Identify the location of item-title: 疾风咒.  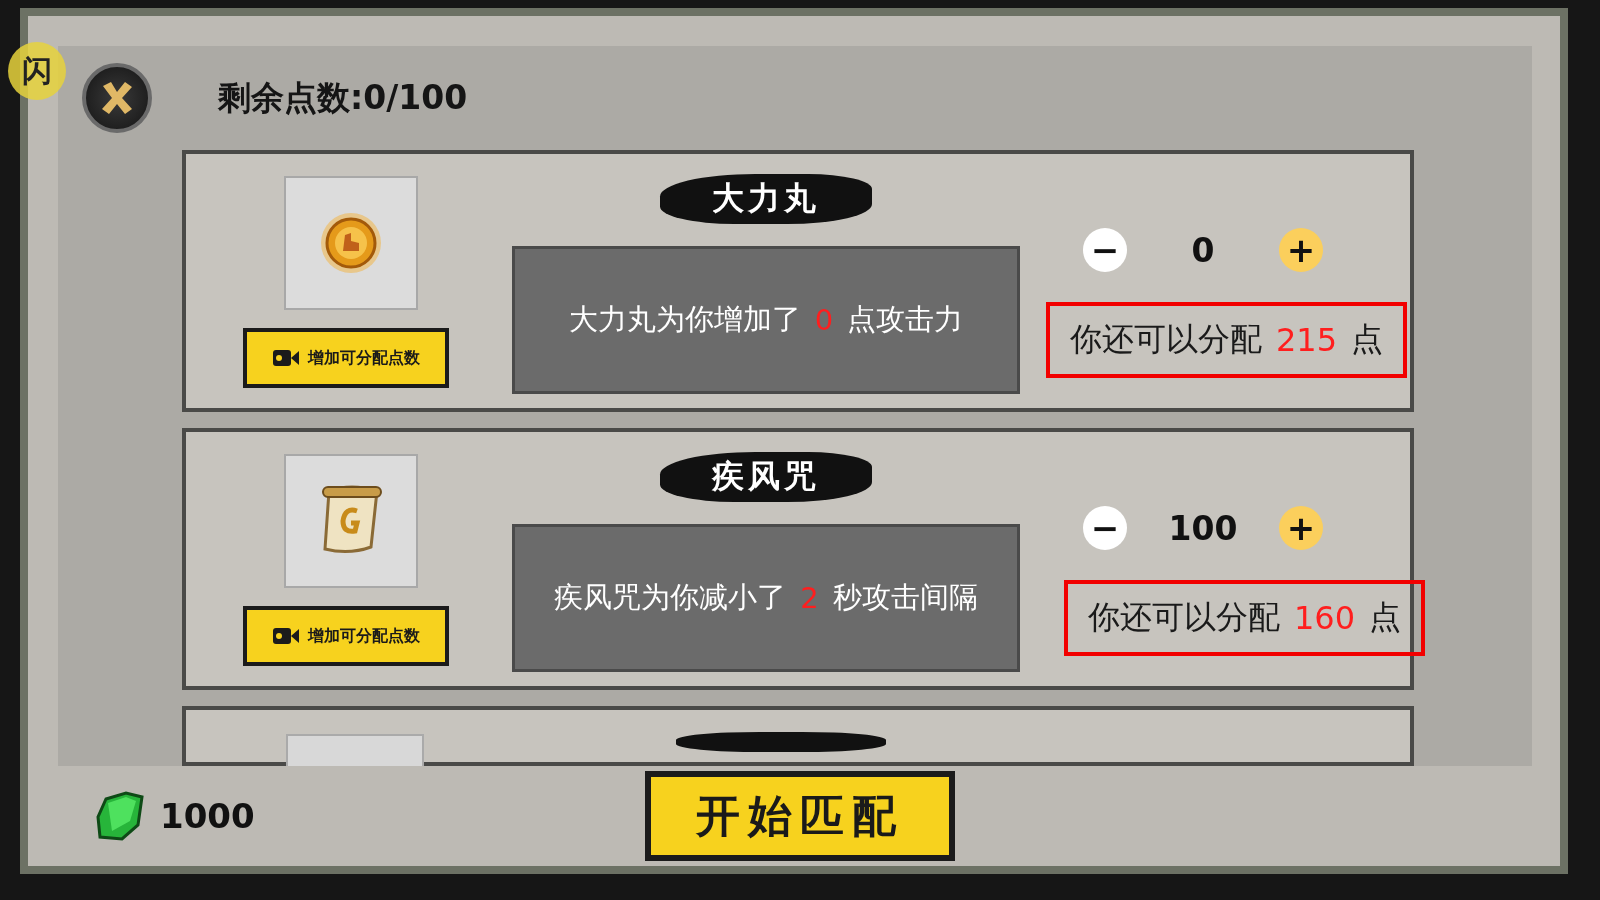
(766, 477).